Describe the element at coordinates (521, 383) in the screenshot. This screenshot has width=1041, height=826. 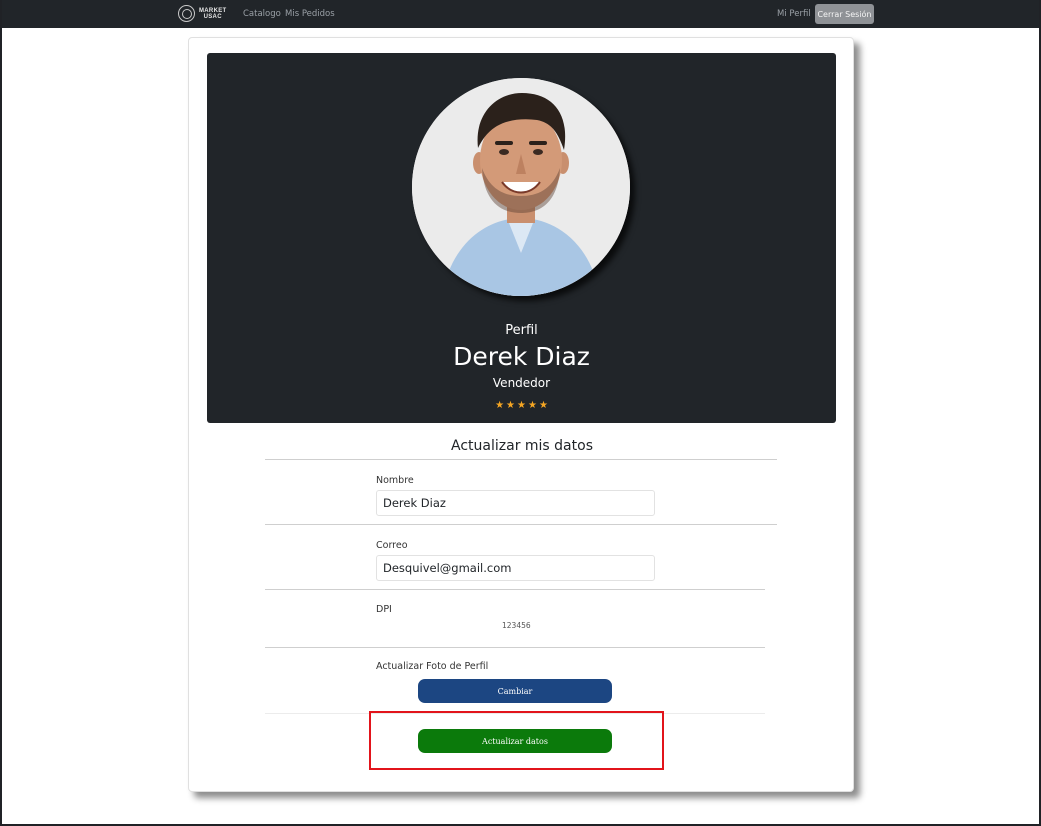
I see `profile-role: Vendedor` at that location.